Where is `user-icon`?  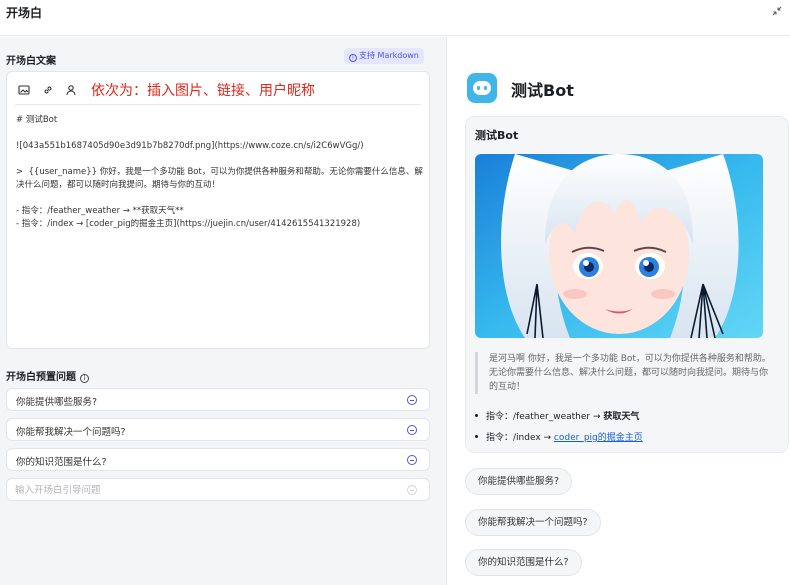
user-icon is located at coordinates (71, 90).